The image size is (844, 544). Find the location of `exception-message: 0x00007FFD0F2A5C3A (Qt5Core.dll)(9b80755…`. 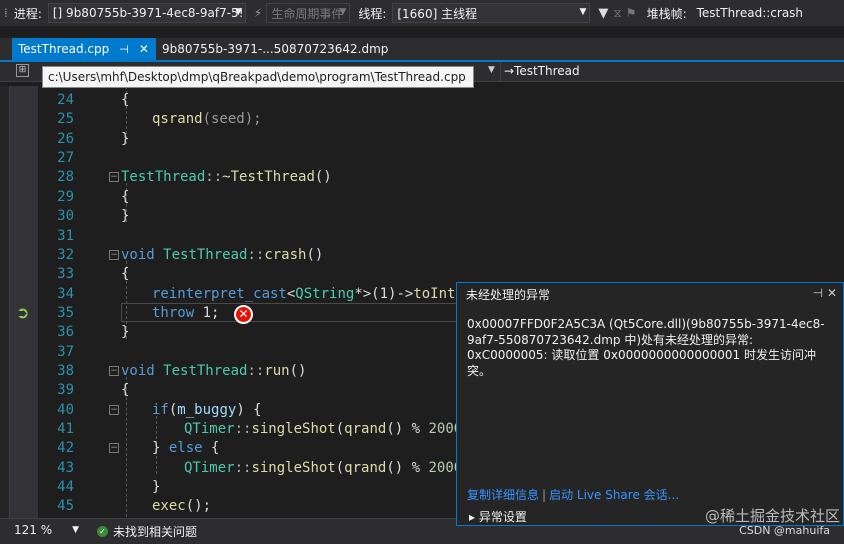

exception-message: 0x00007FFD0F2A5C3A (Qt5Core.dll)(9b80755… is located at coordinates (646, 347).